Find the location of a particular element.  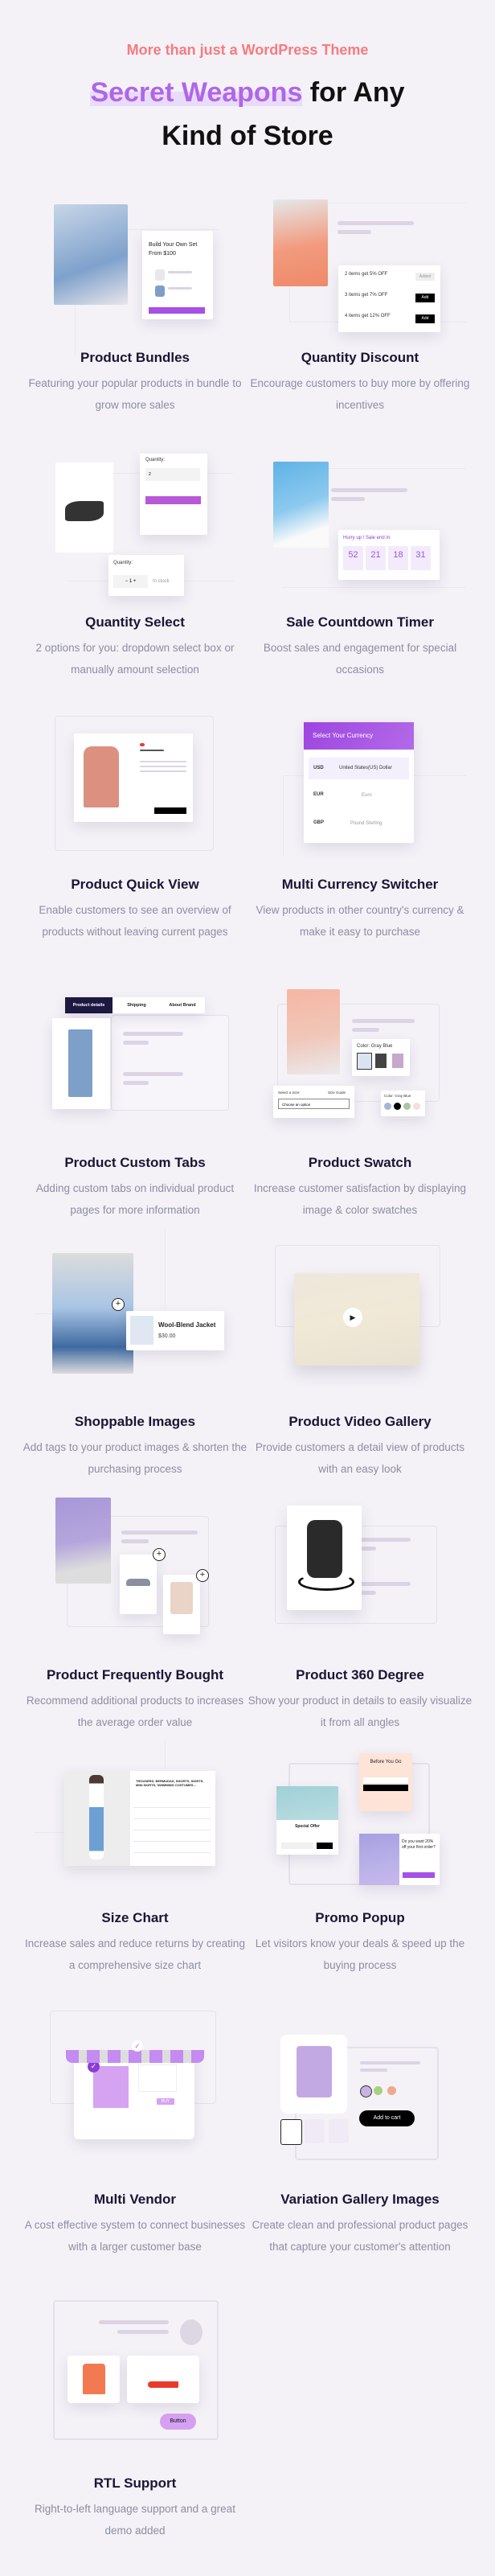

quickview-add-button is located at coordinates (170, 810).